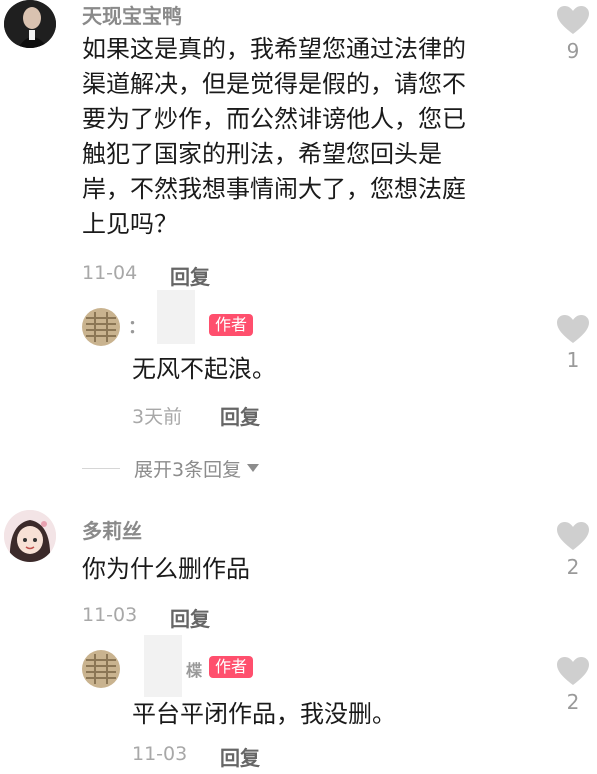  What do you see at coordinates (110, 273) in the screenshot?
I see `comment-date: 11-04` at bounding box center [110, 273].